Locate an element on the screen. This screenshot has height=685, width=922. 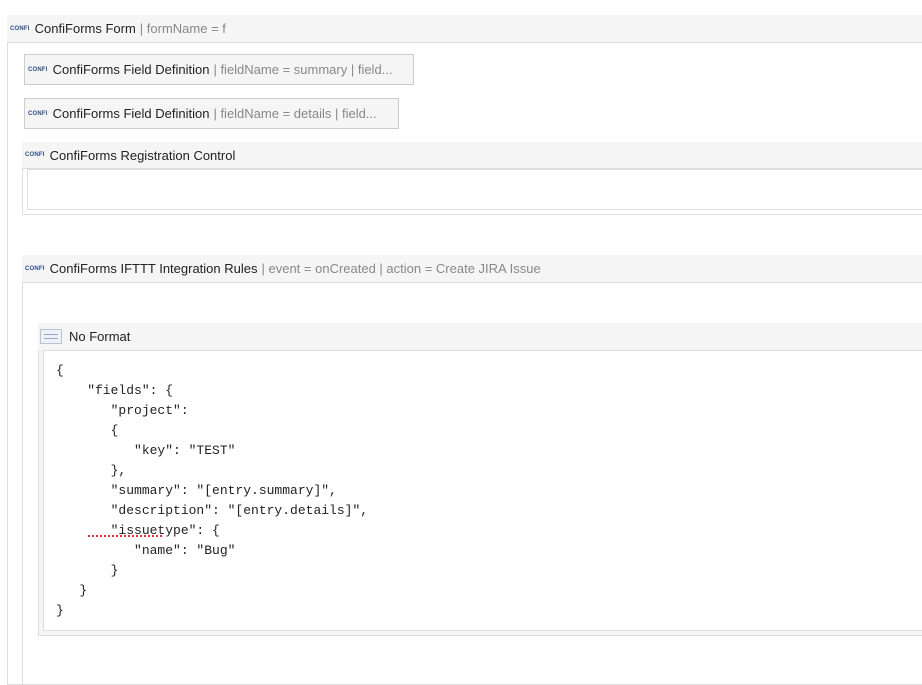
spellcheck-underline is located at coordinates (125, 536).